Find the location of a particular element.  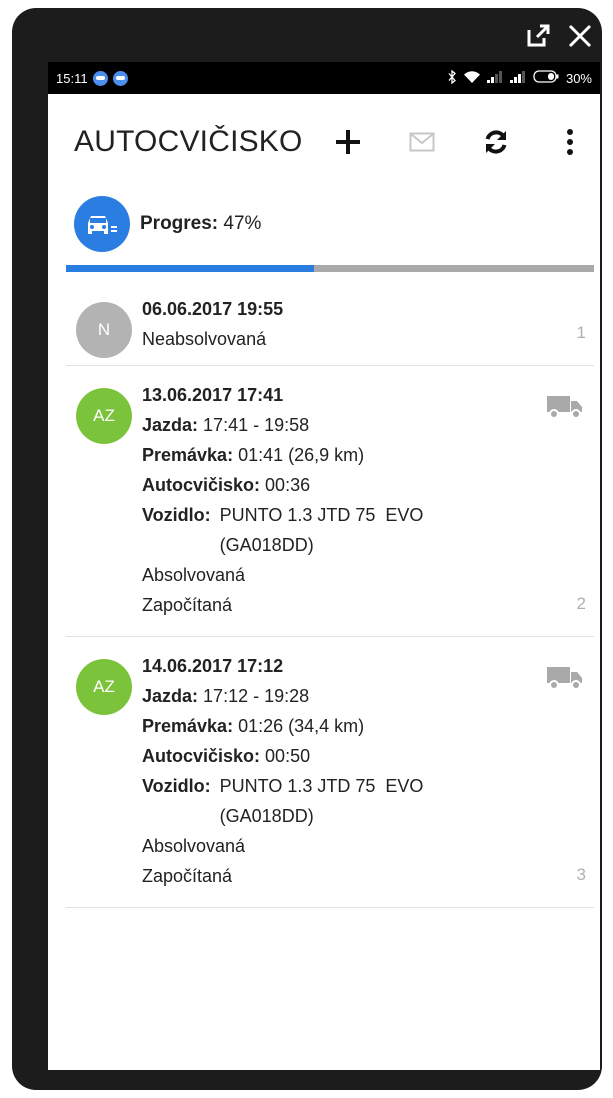

entry-status: Neabsolvovaná is located at coordinates (204, 339).